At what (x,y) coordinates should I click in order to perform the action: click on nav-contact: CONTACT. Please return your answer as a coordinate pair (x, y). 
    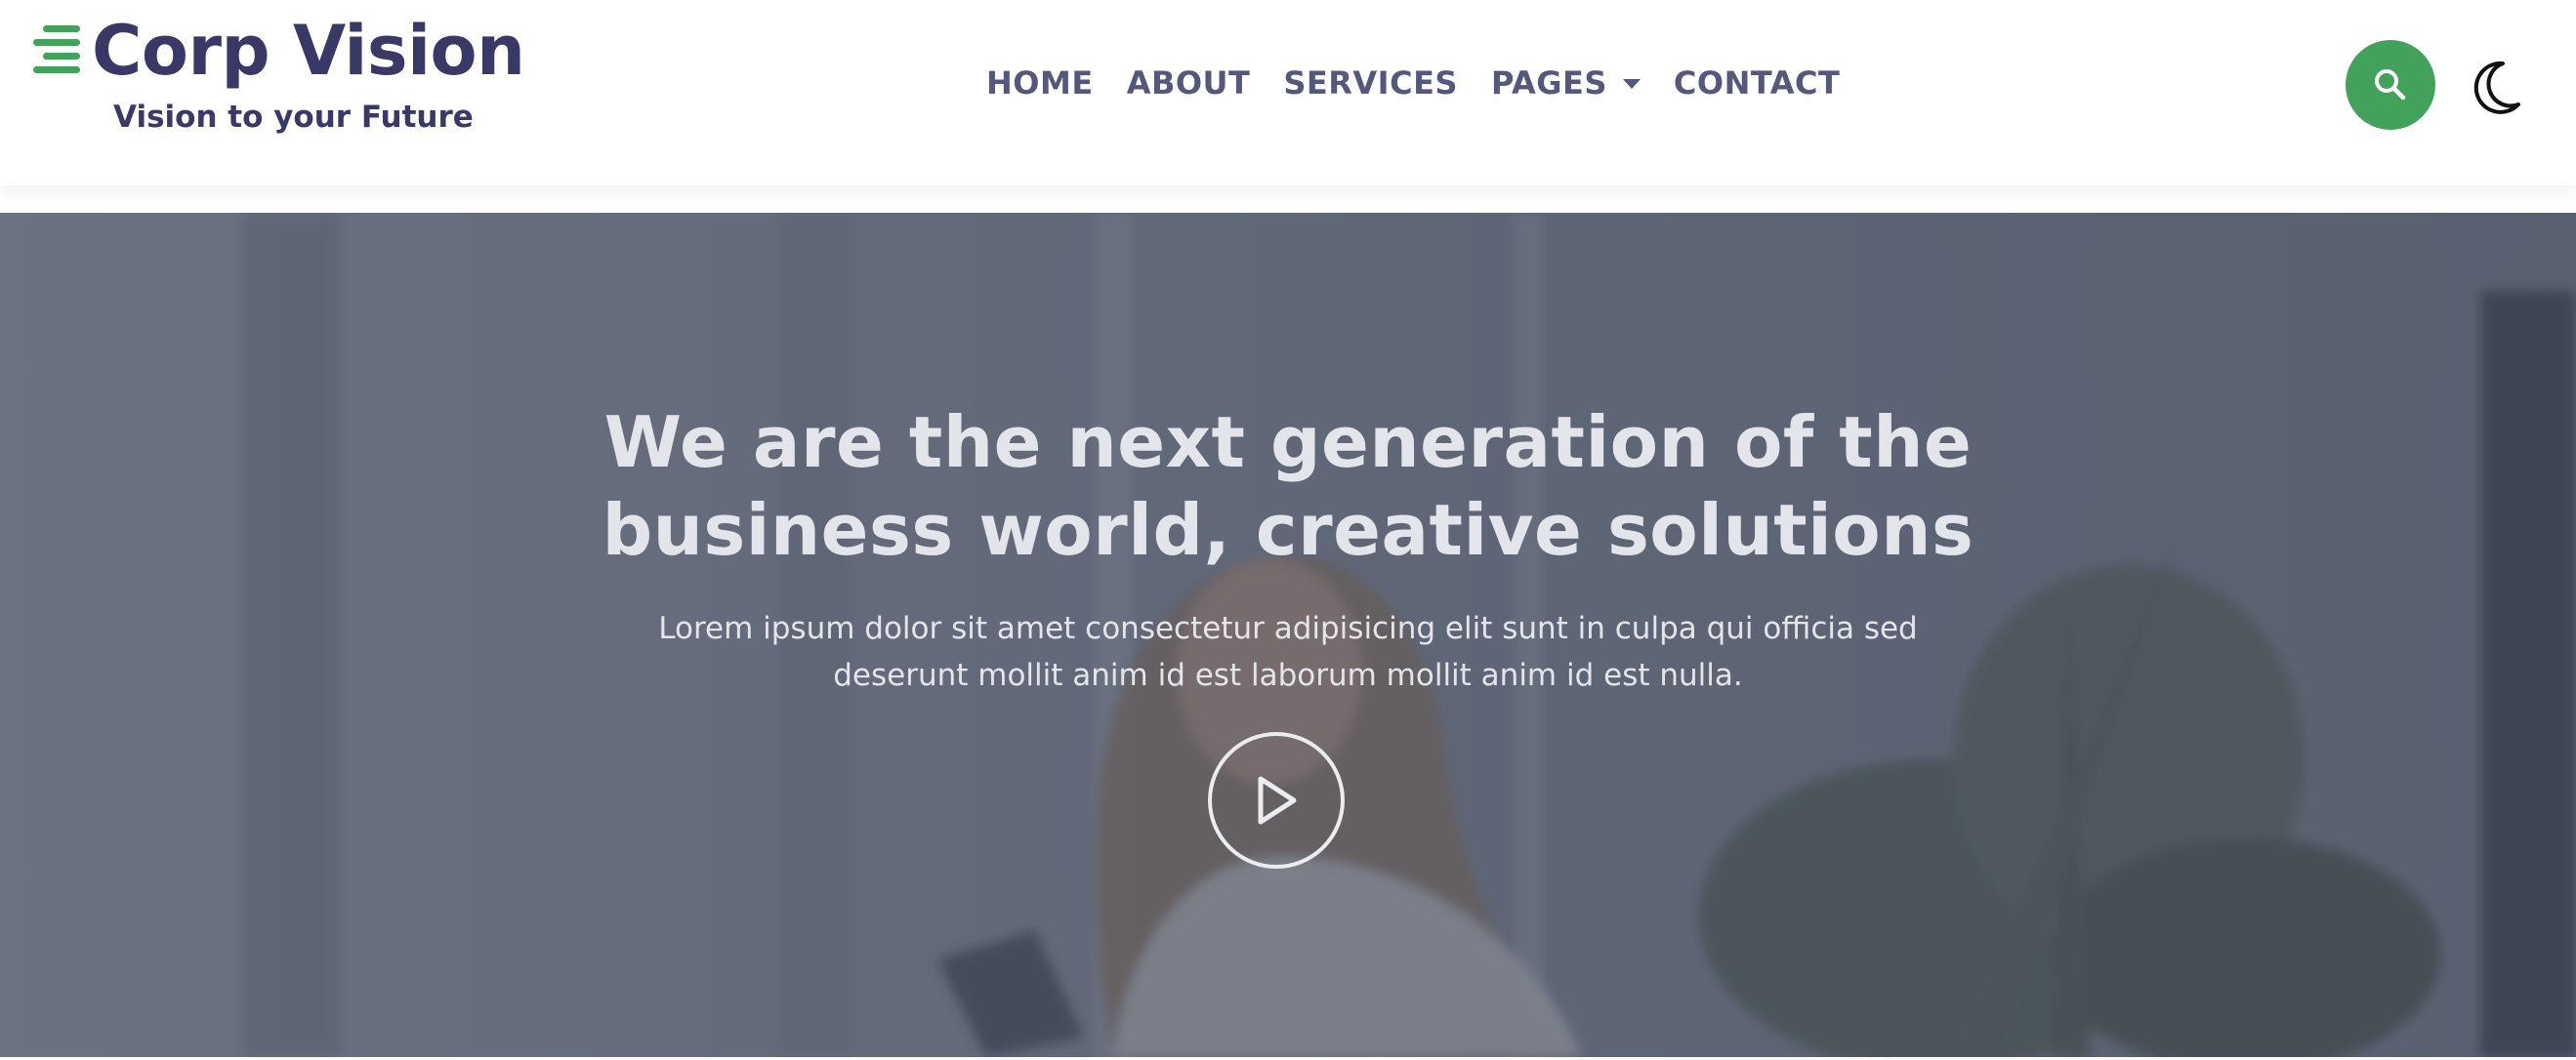
    Looking at the image, I should click on (1757, 83).